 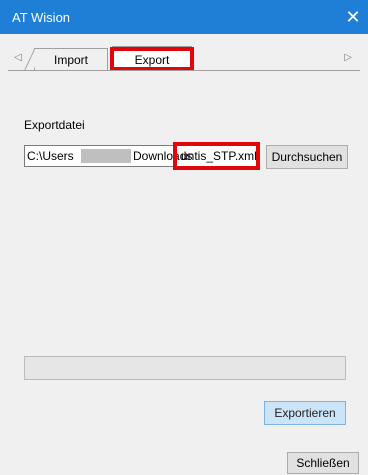 I want to click on window-title: AT Wision, so click(x=41, y=17).